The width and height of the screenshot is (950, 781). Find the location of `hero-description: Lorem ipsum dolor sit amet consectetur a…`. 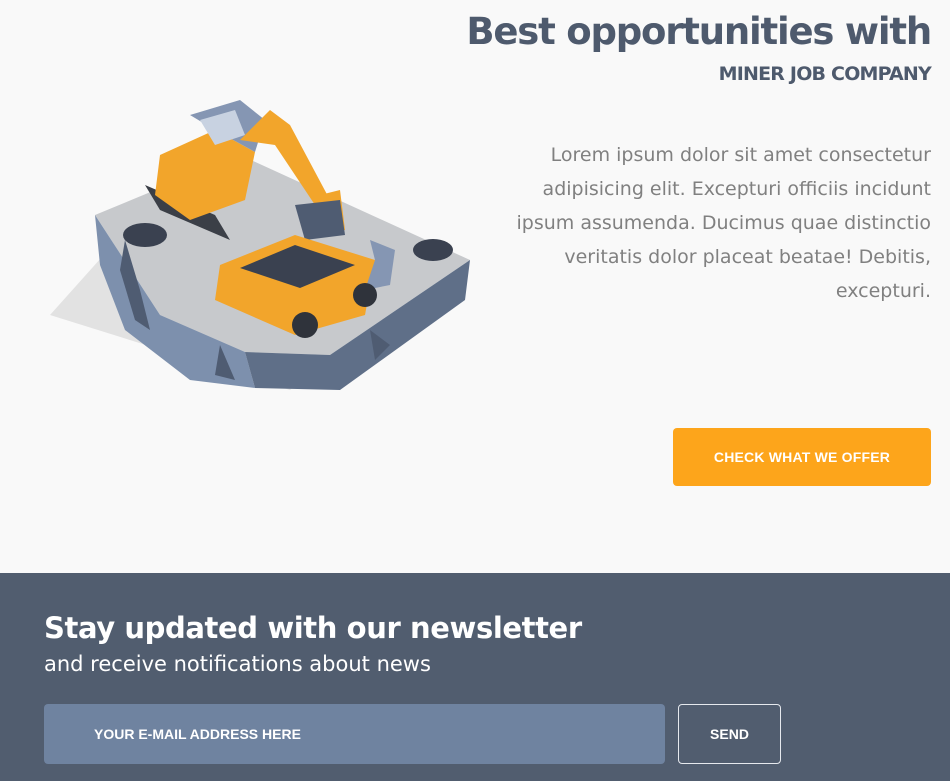

hero-description: Lorem ipsum dolor sit amet consectetur a… is located at coordinates (723, 223).